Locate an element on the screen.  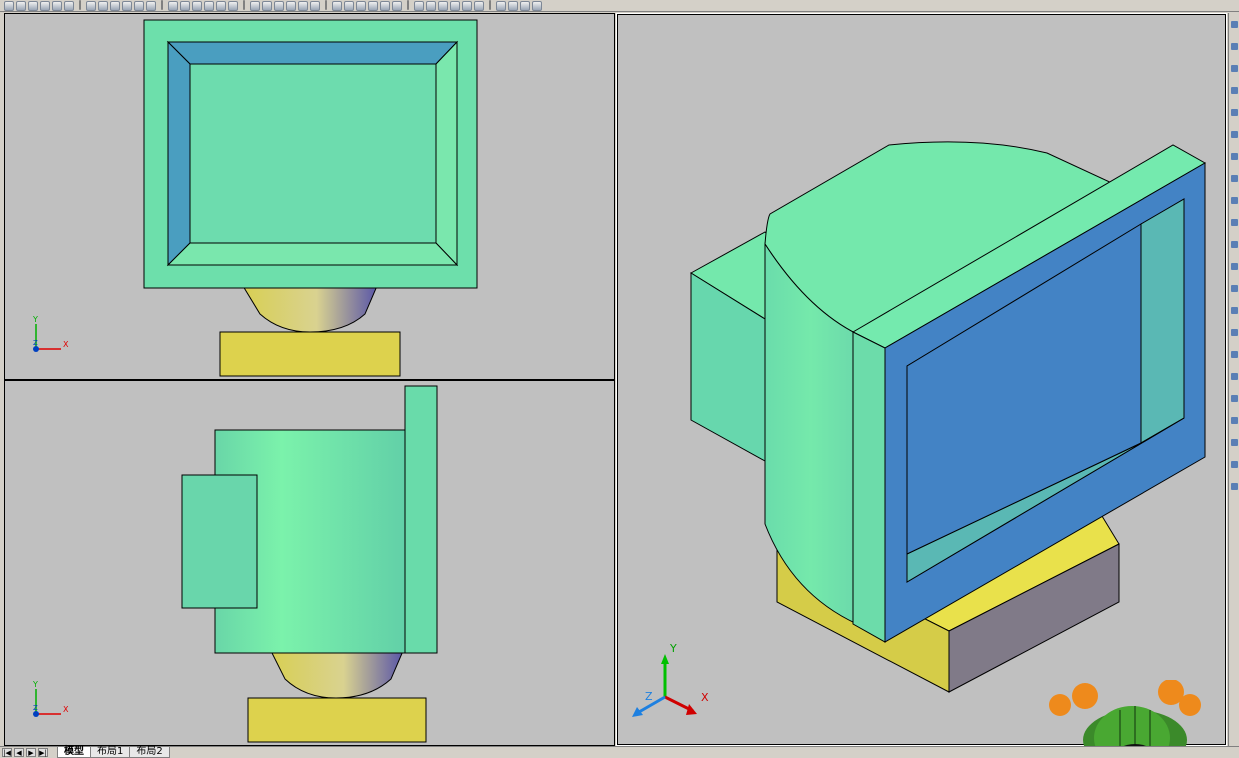
tab-next-button: ▶ is located at coordinates (31, 752).